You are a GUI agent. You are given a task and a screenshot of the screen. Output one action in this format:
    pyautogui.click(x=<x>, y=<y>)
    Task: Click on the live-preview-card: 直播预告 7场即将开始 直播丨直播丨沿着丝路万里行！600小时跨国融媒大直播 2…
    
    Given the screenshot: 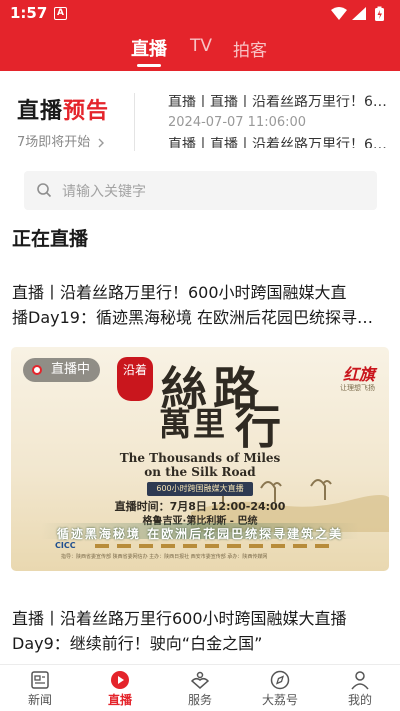 What is the action you would take?
    pyautogui.click(x=200, y=117)
    